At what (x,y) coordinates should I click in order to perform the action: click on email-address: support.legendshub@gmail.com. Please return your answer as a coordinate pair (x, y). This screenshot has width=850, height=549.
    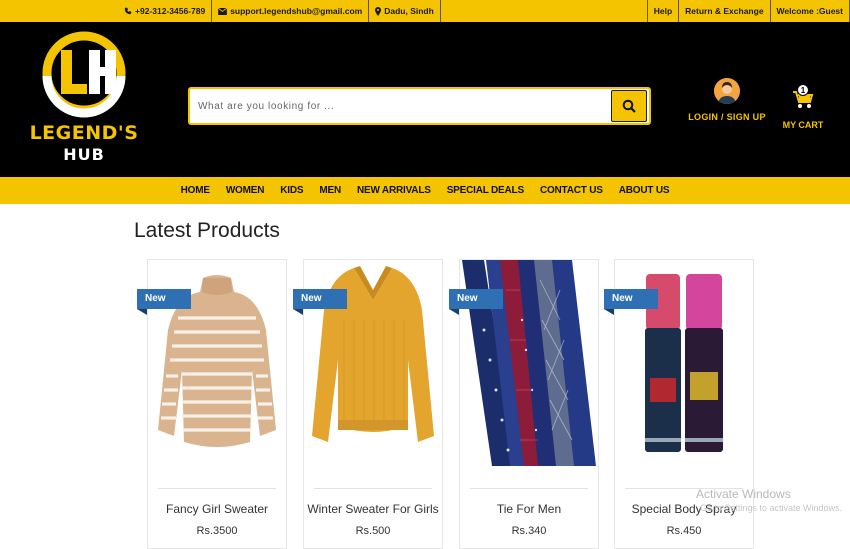
    Looking at the image, I should click on (296, 11).